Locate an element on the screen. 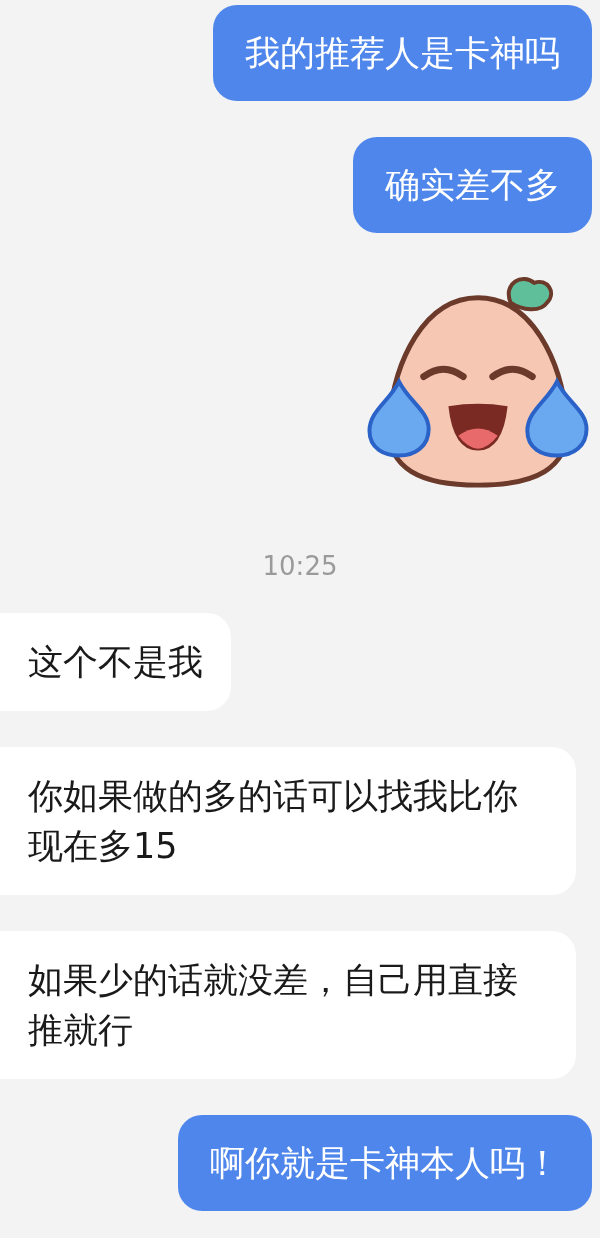  message-bubble: 我的推荐人是卡神吗 is located at coordinates (402, 53).